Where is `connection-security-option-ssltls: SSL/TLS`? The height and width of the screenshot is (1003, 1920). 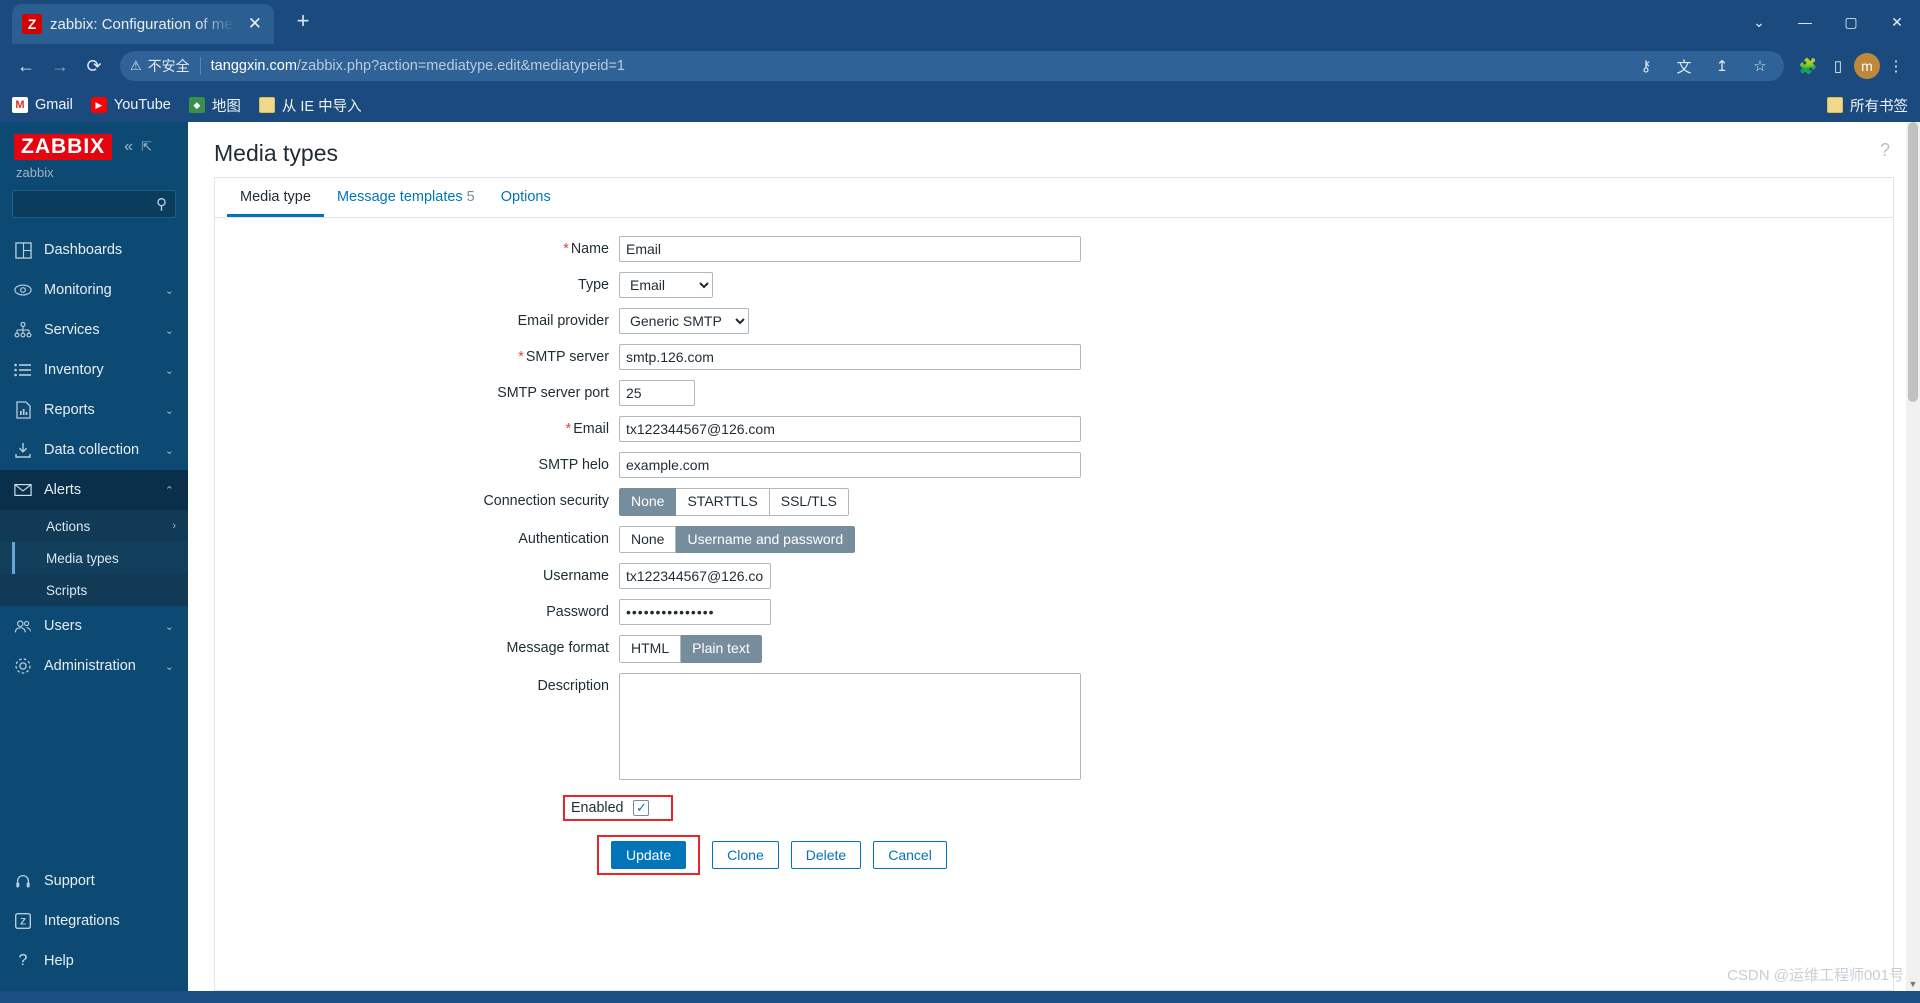
connection-security-option-ssltls: SSL/TLS is located at coordinates (809, 502).